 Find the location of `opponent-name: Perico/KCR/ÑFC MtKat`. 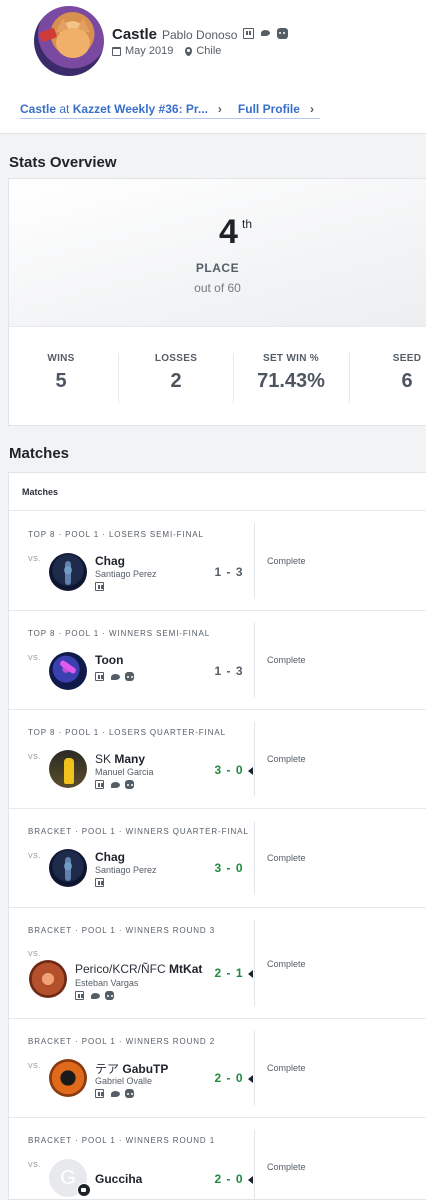

opponent-name: Perico/KCR/ÑFC MtKat is located at coordinates (138, 969).